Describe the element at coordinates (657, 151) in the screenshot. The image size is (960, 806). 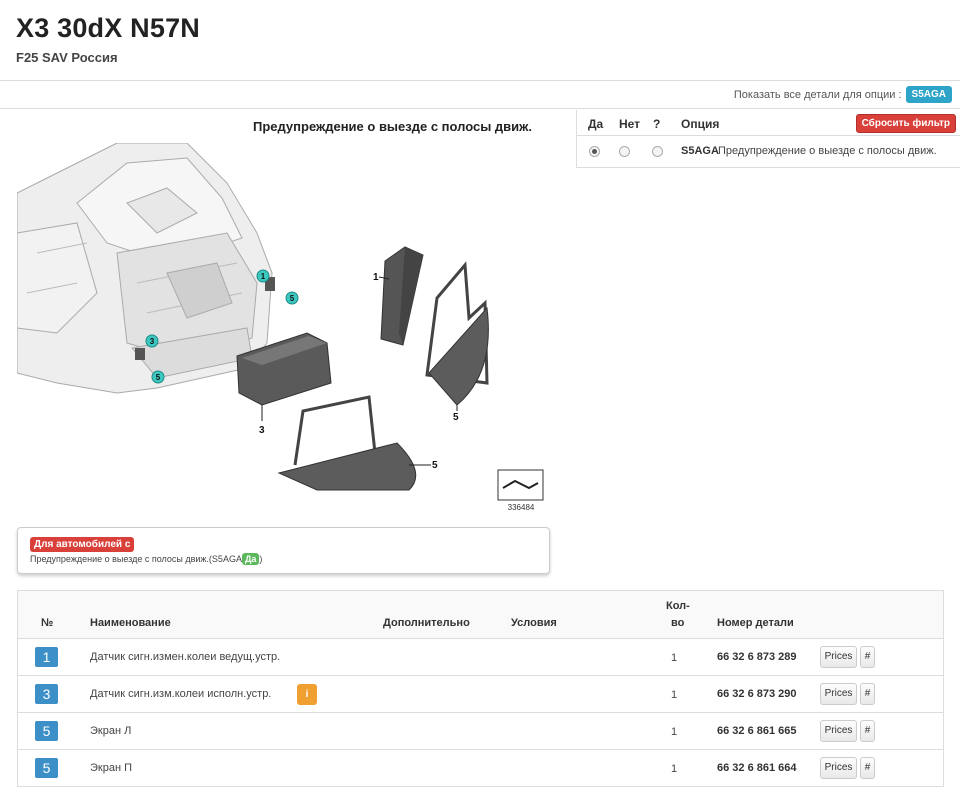
I see `radio-unknown` at that location.